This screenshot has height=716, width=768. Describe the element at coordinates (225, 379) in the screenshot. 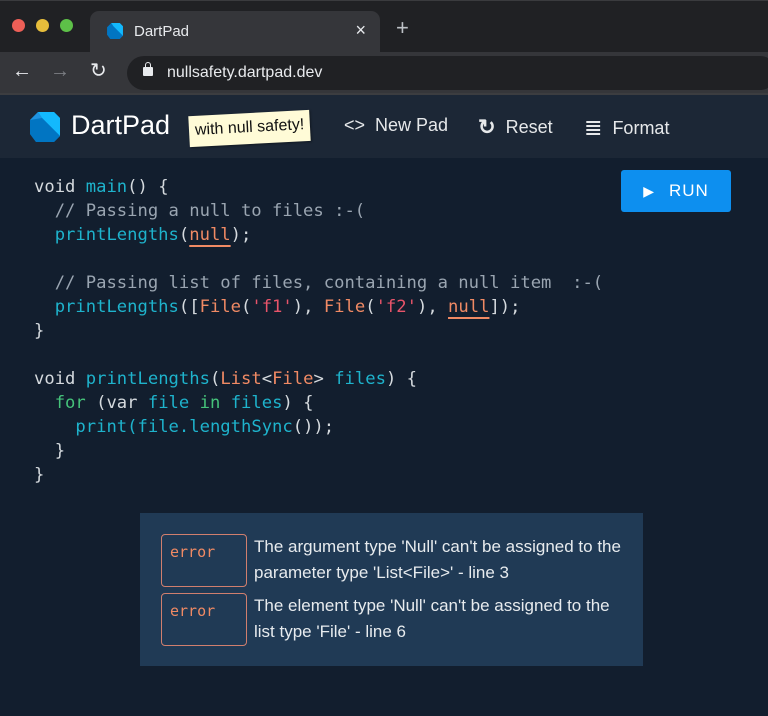

I see `code-line-9: void printLengths(List<File> files) {` at that location.